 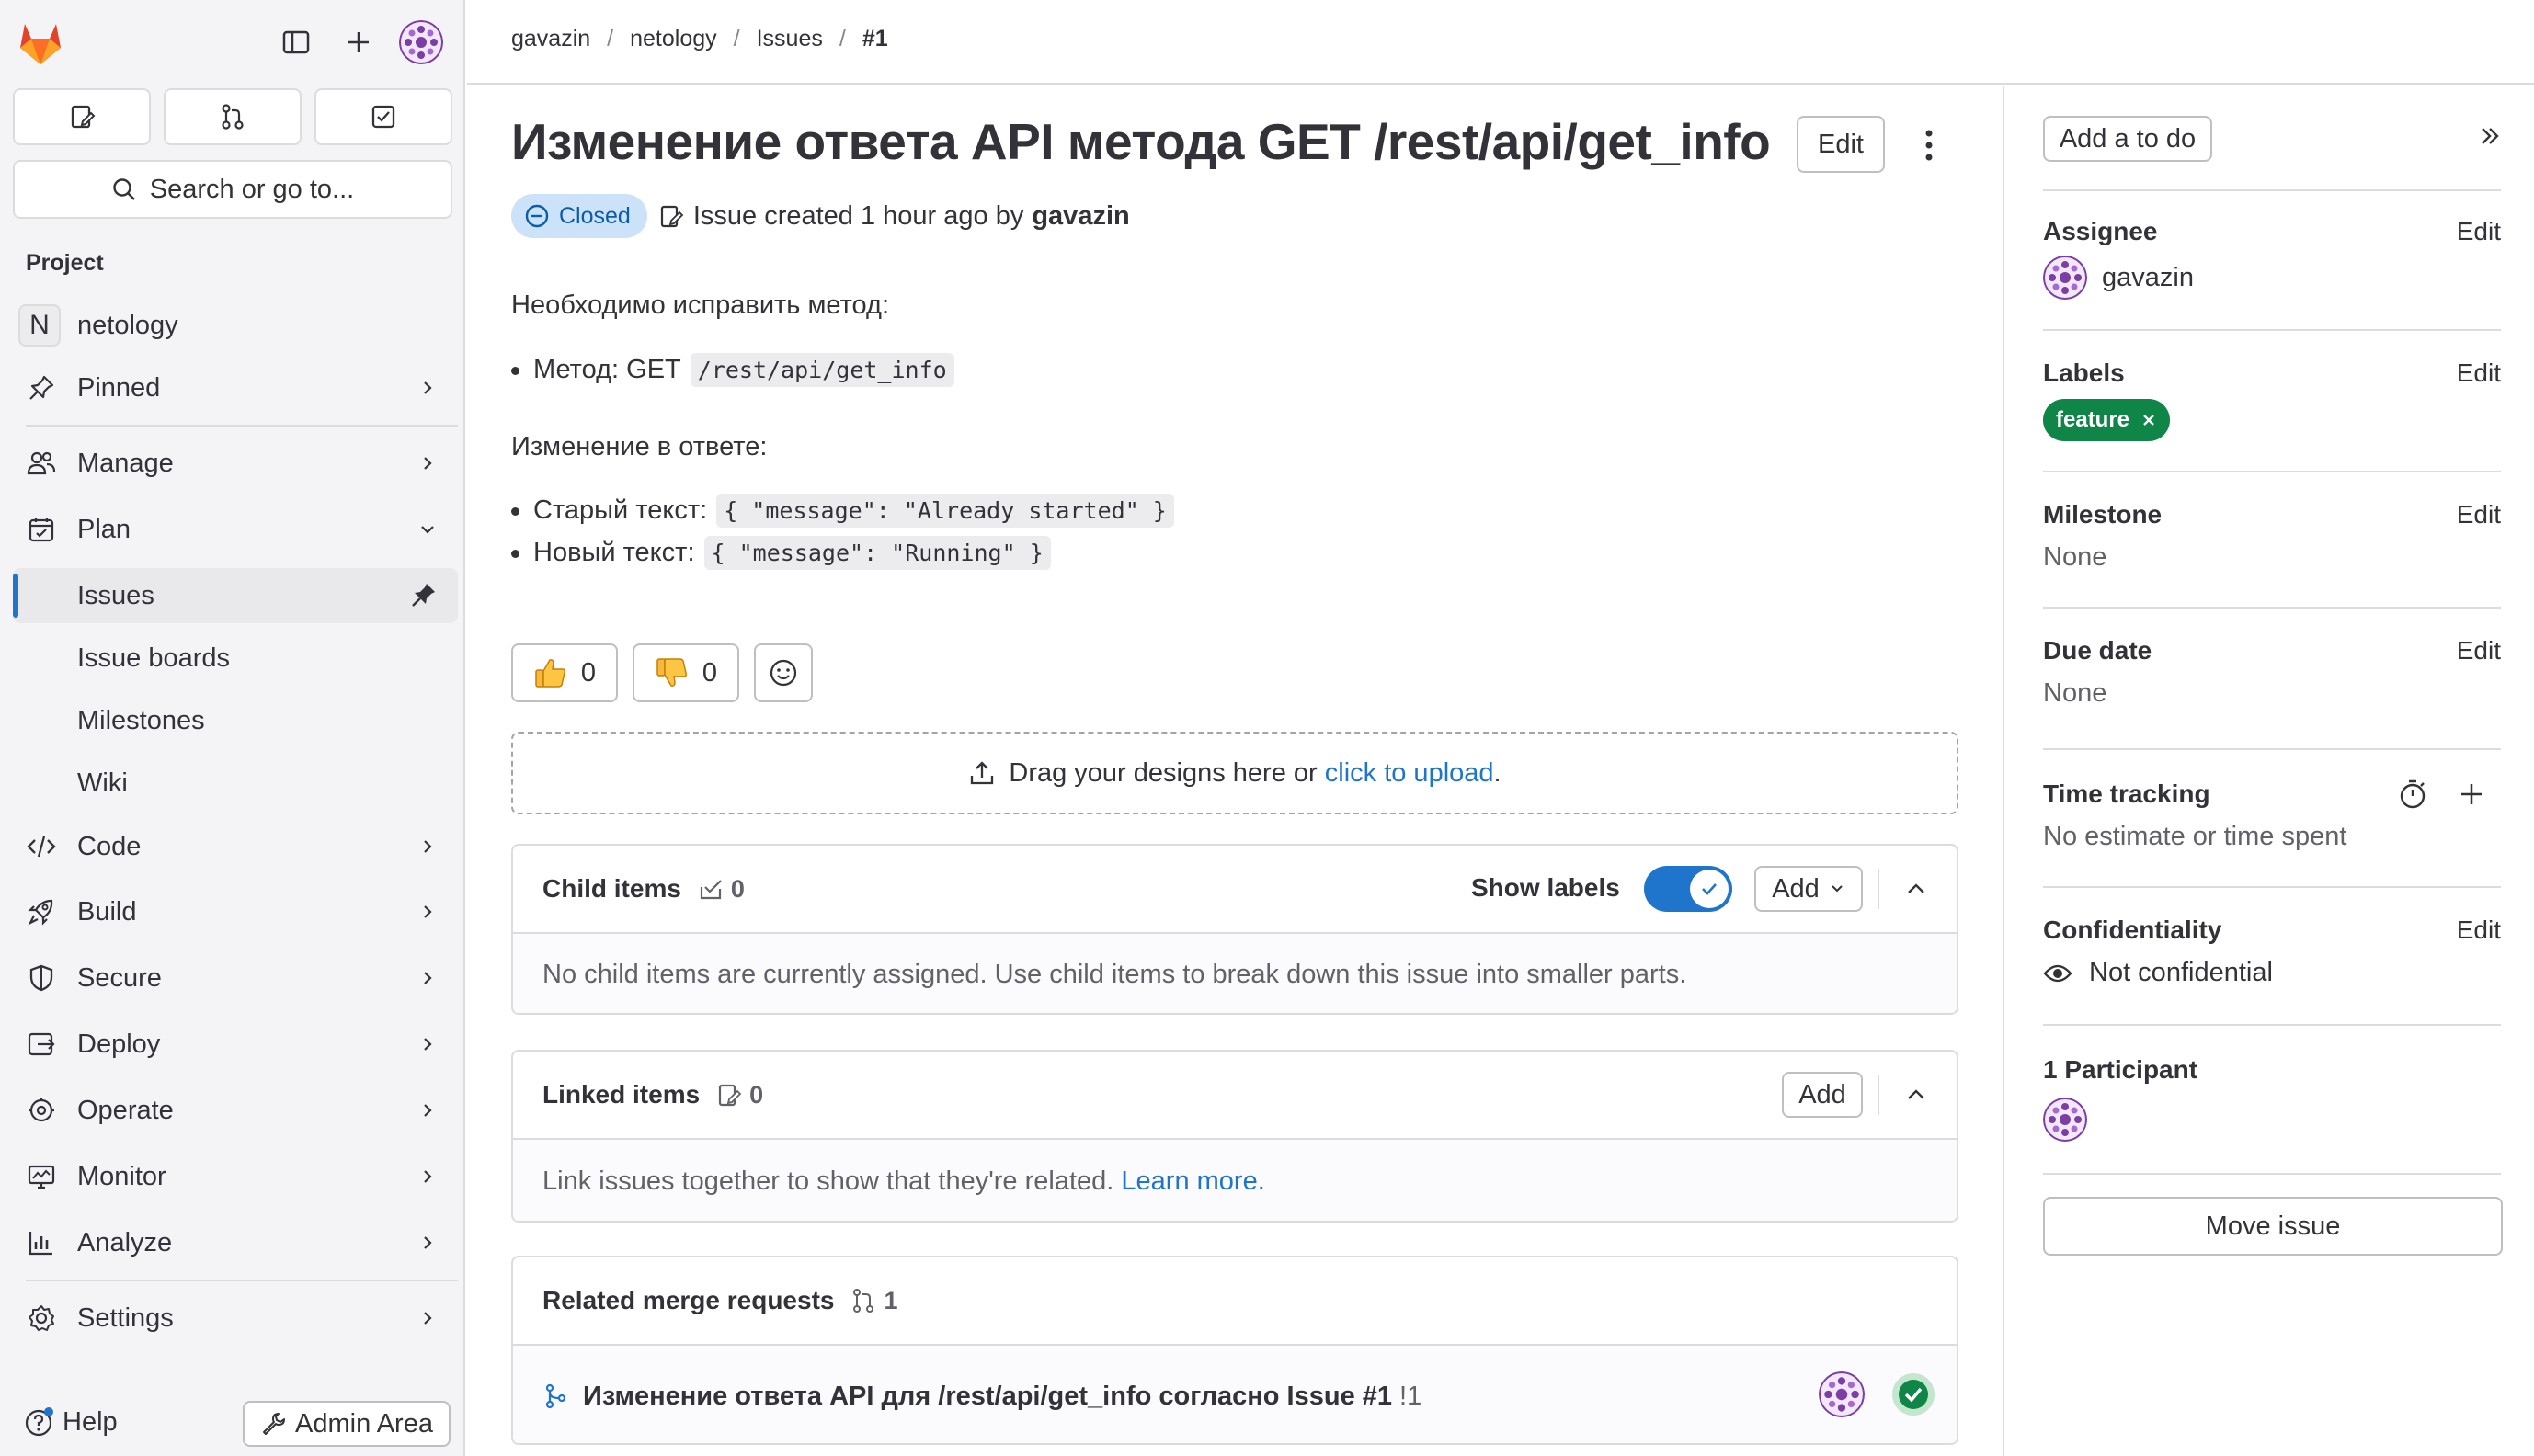 I want to click on breadcrumb-project: netology, so click(x=673, y=39).